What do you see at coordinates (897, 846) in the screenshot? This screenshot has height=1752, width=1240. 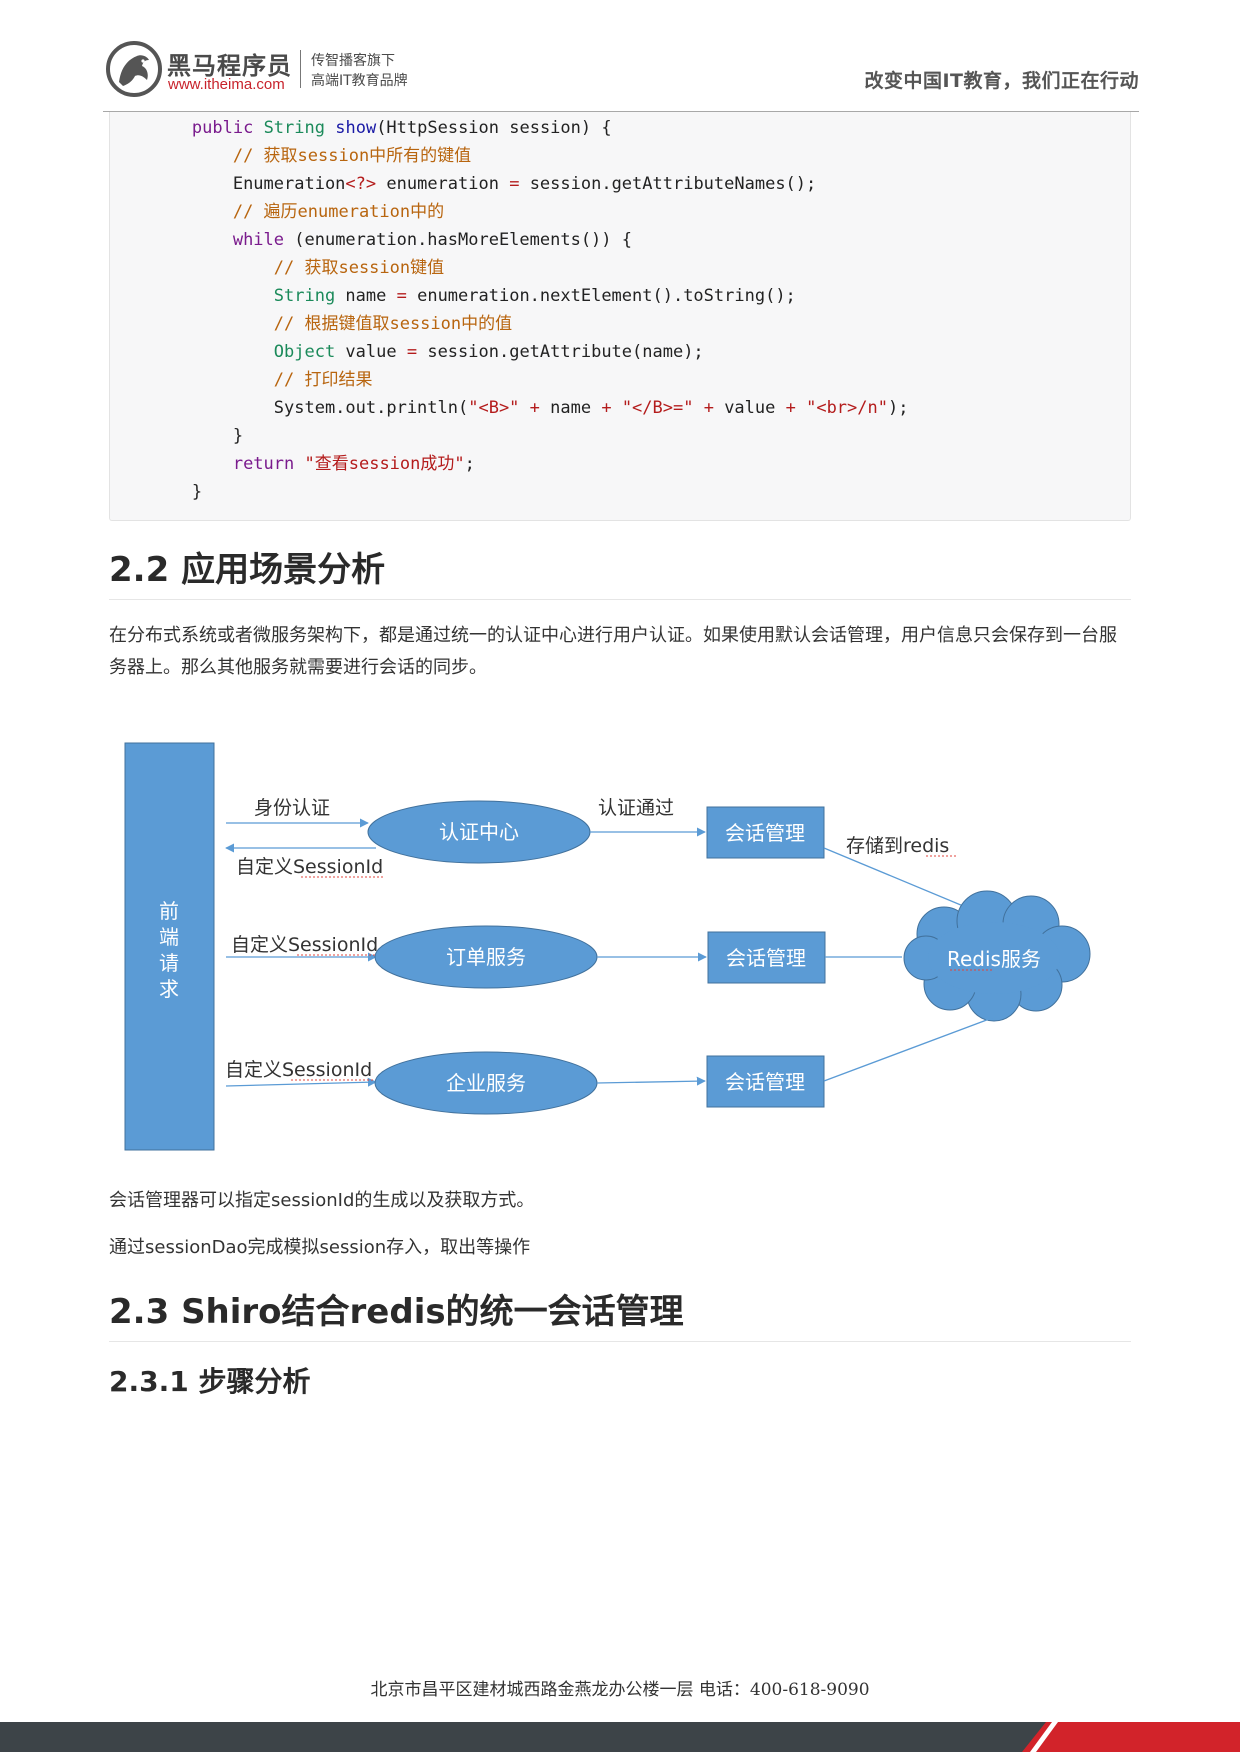 I see `label-store-redis: 存储到redis` at bounding box center [897, 846].